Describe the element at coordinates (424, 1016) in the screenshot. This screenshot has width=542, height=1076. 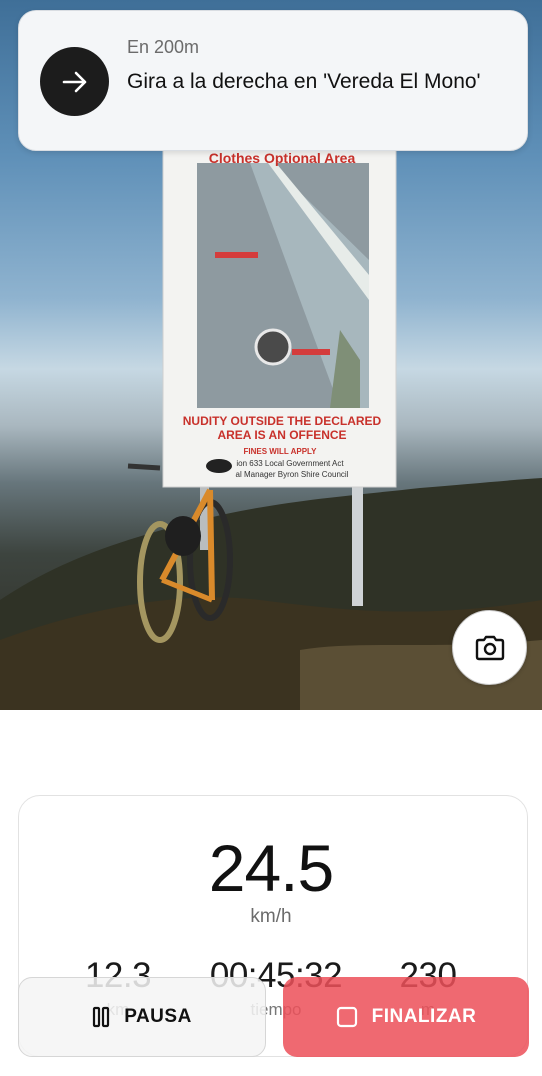
I see `finish-label: FINALIZAR` at that location.